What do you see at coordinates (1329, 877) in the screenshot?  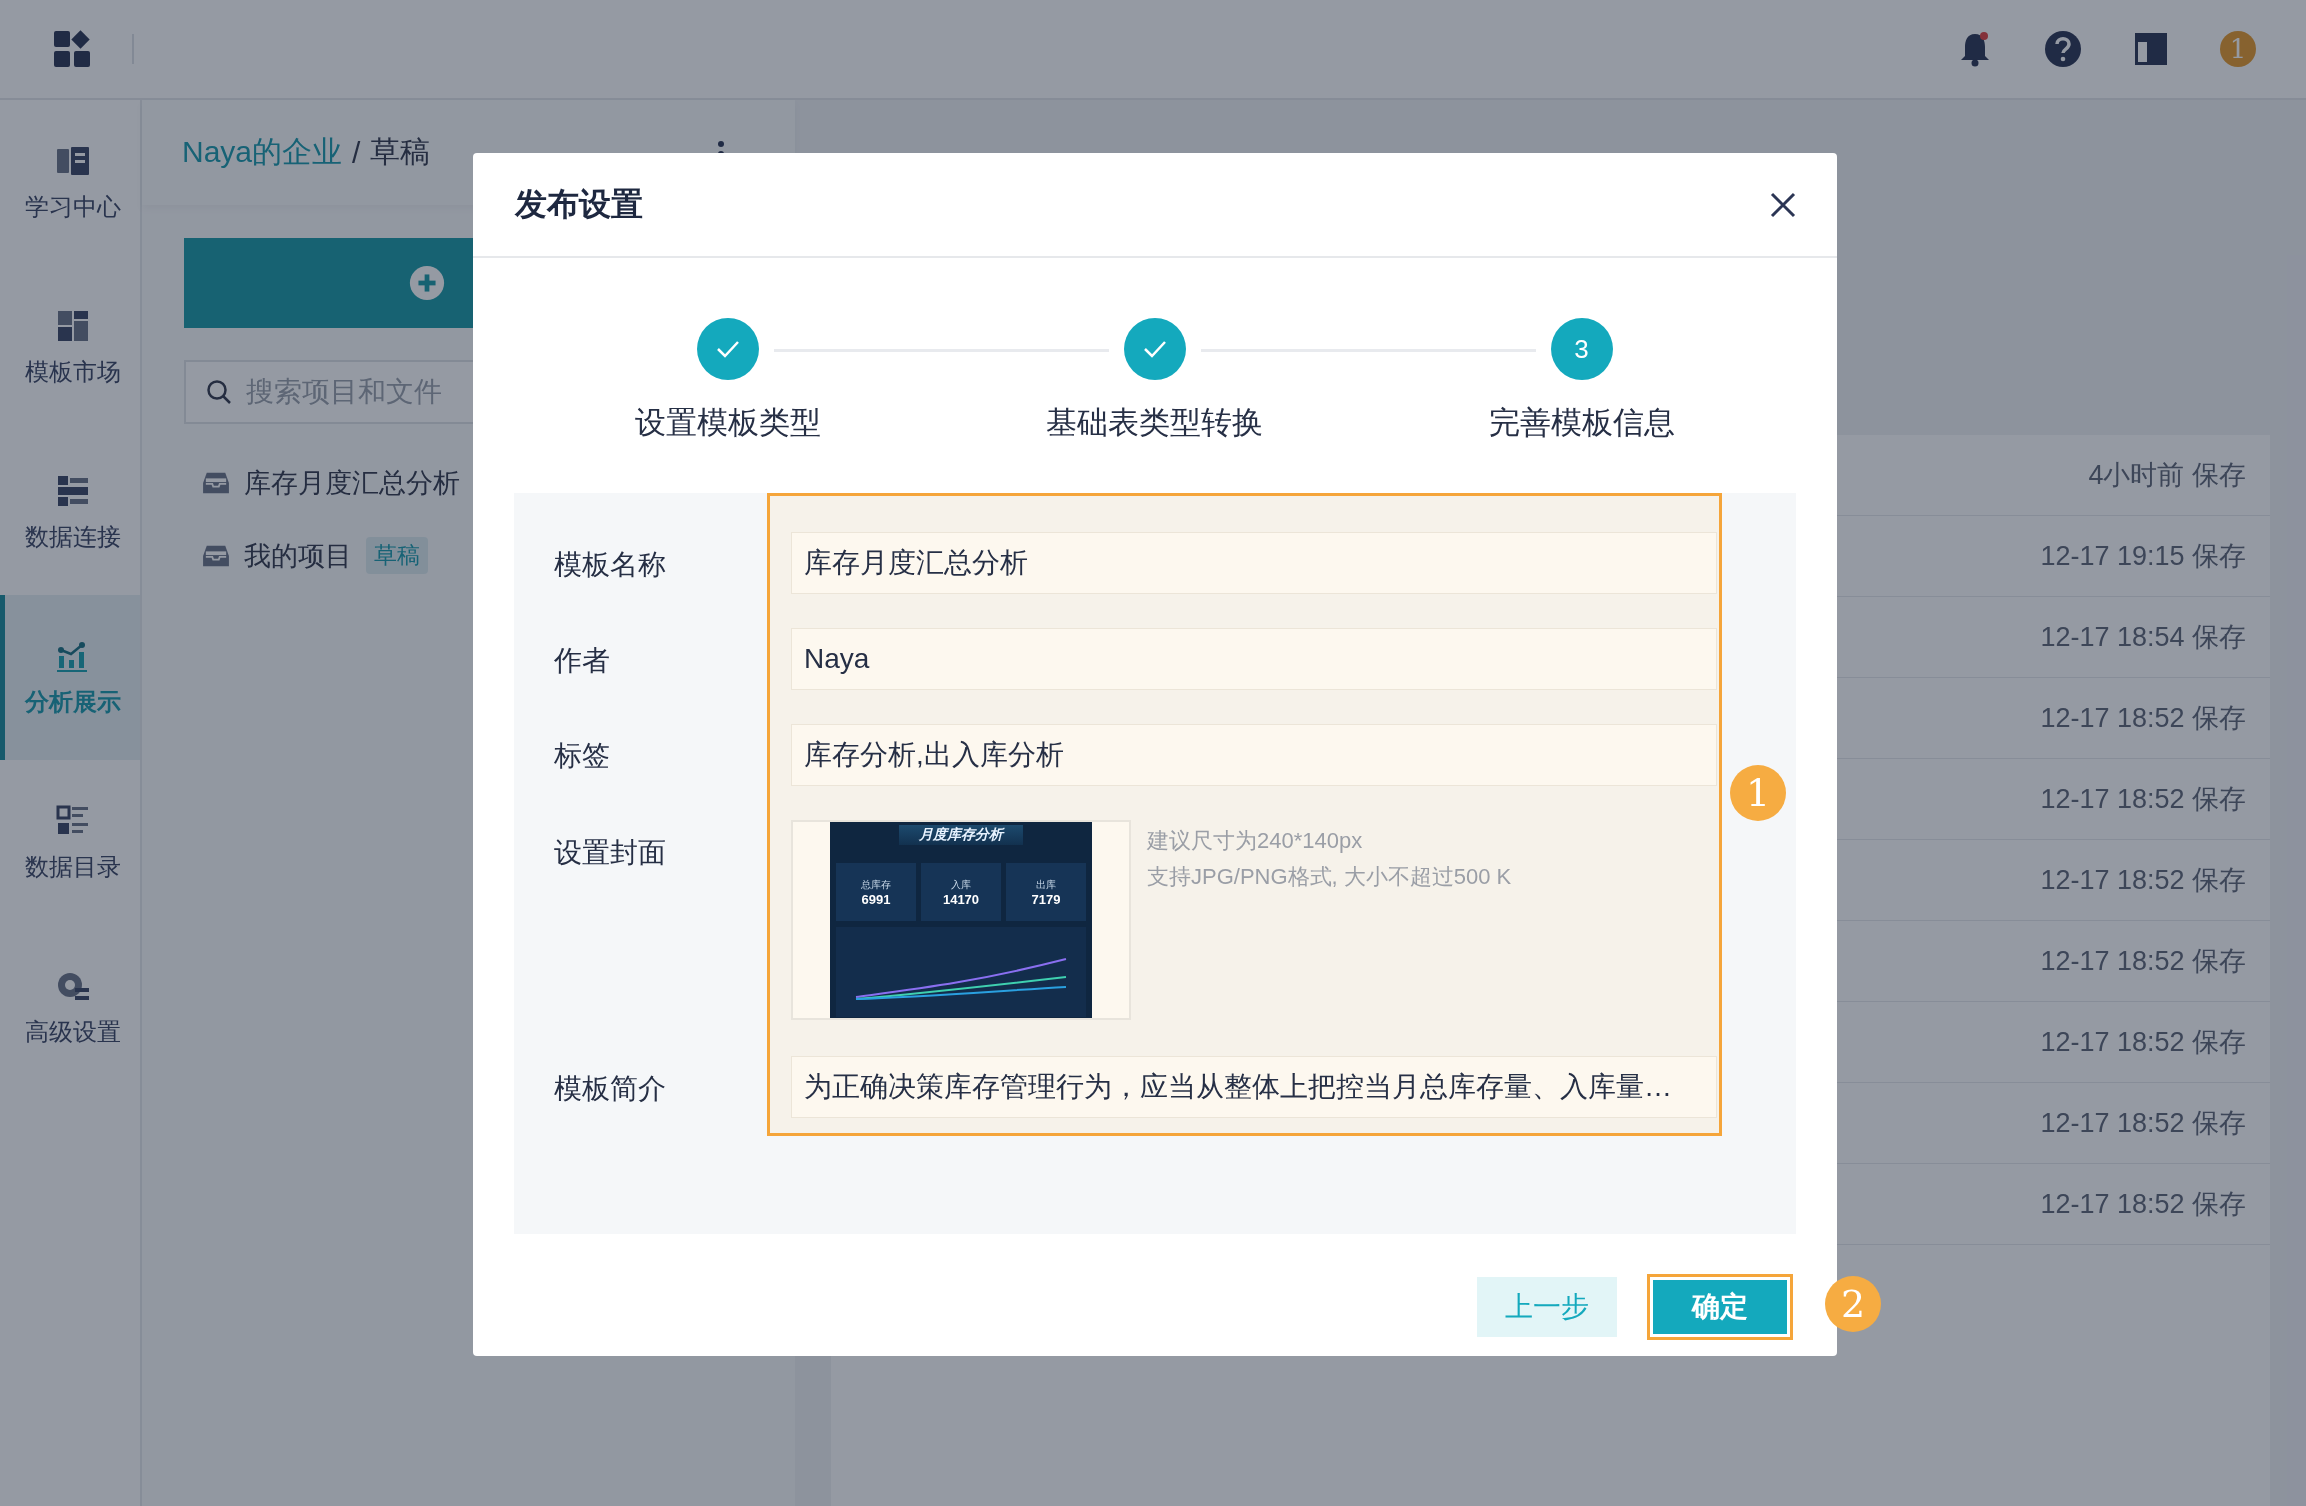 I see `hint-text: 支持JPG/PNG格式, 大小不超过500 K` at bounding box center [1329, 877].